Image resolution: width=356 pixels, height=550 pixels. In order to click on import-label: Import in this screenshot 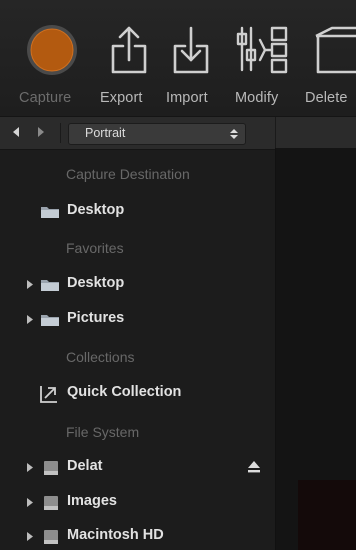, I will do `click(187, 98)`.